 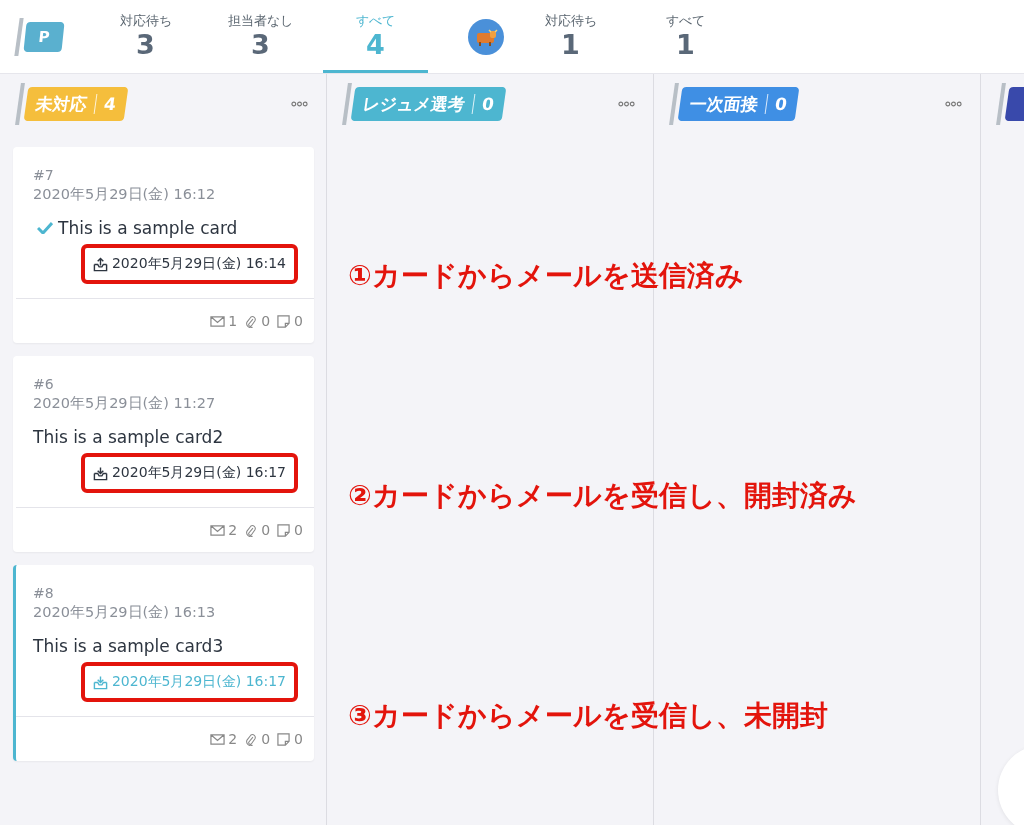 I want to click on filter-tab: 対応待ち 1, so click(x=570, y=36).